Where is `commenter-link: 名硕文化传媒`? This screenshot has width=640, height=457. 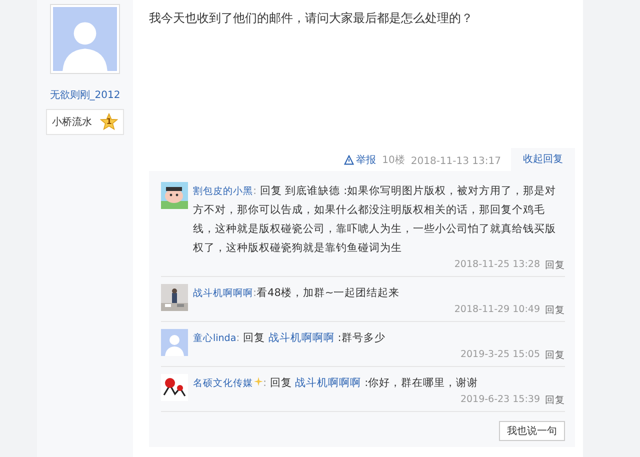 commenter-link: 名硕文化传媒 is located at coordinates (223, 383).